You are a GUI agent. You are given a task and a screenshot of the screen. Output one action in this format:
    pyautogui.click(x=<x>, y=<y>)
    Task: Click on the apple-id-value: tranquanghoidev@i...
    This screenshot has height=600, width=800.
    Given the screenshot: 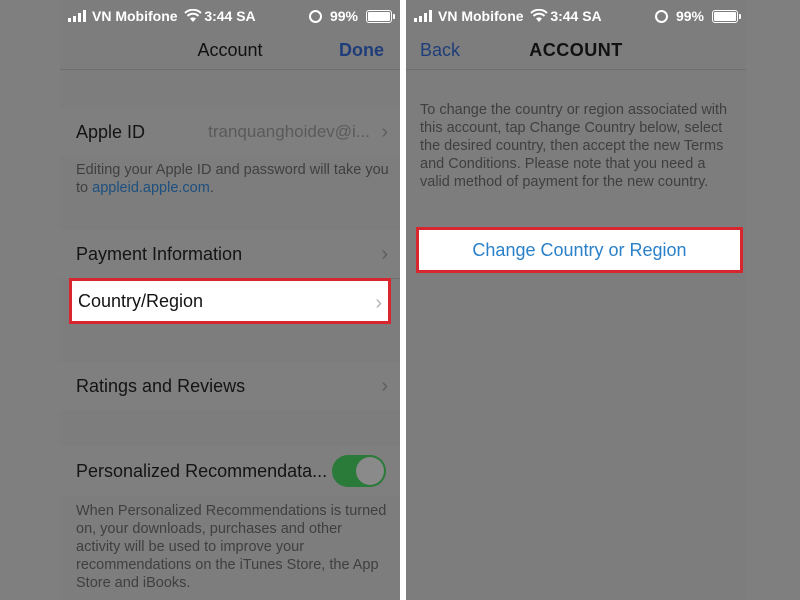 What is the action you would take?
    pyautogui.click(x=289, y=131)
    